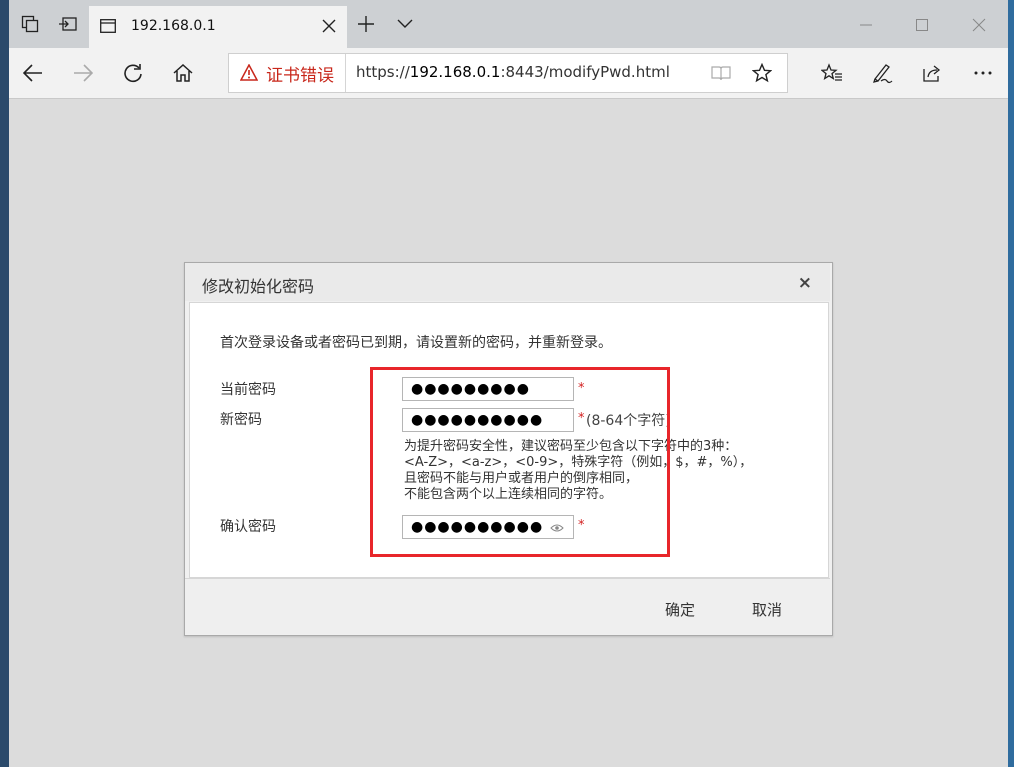 The width and height of the screenshot is (1014, 767). I want to click on chevron-down-icon, so click(405, 24).